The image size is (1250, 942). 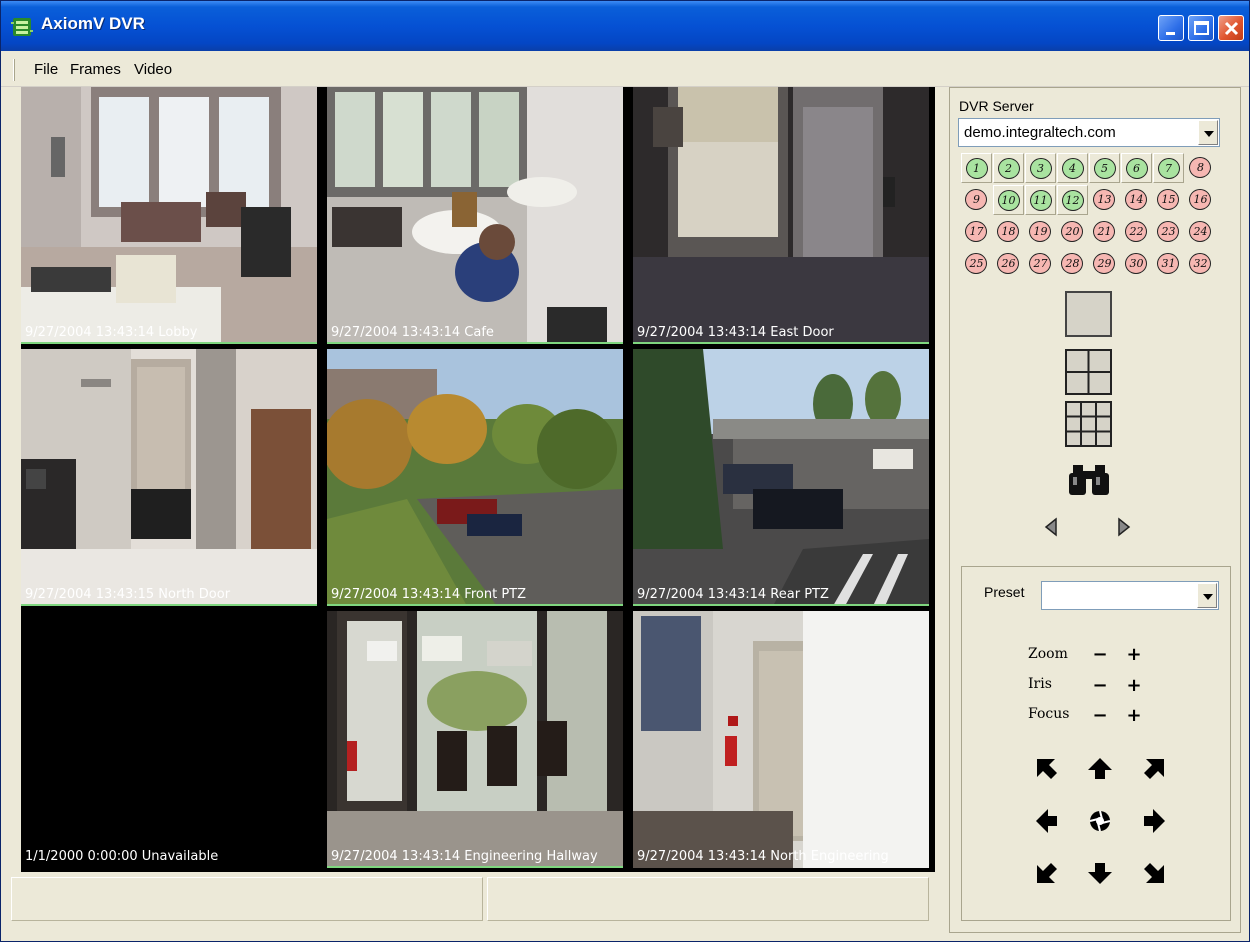 I want to click on quad-view-button, so click(x=1088, y=372).